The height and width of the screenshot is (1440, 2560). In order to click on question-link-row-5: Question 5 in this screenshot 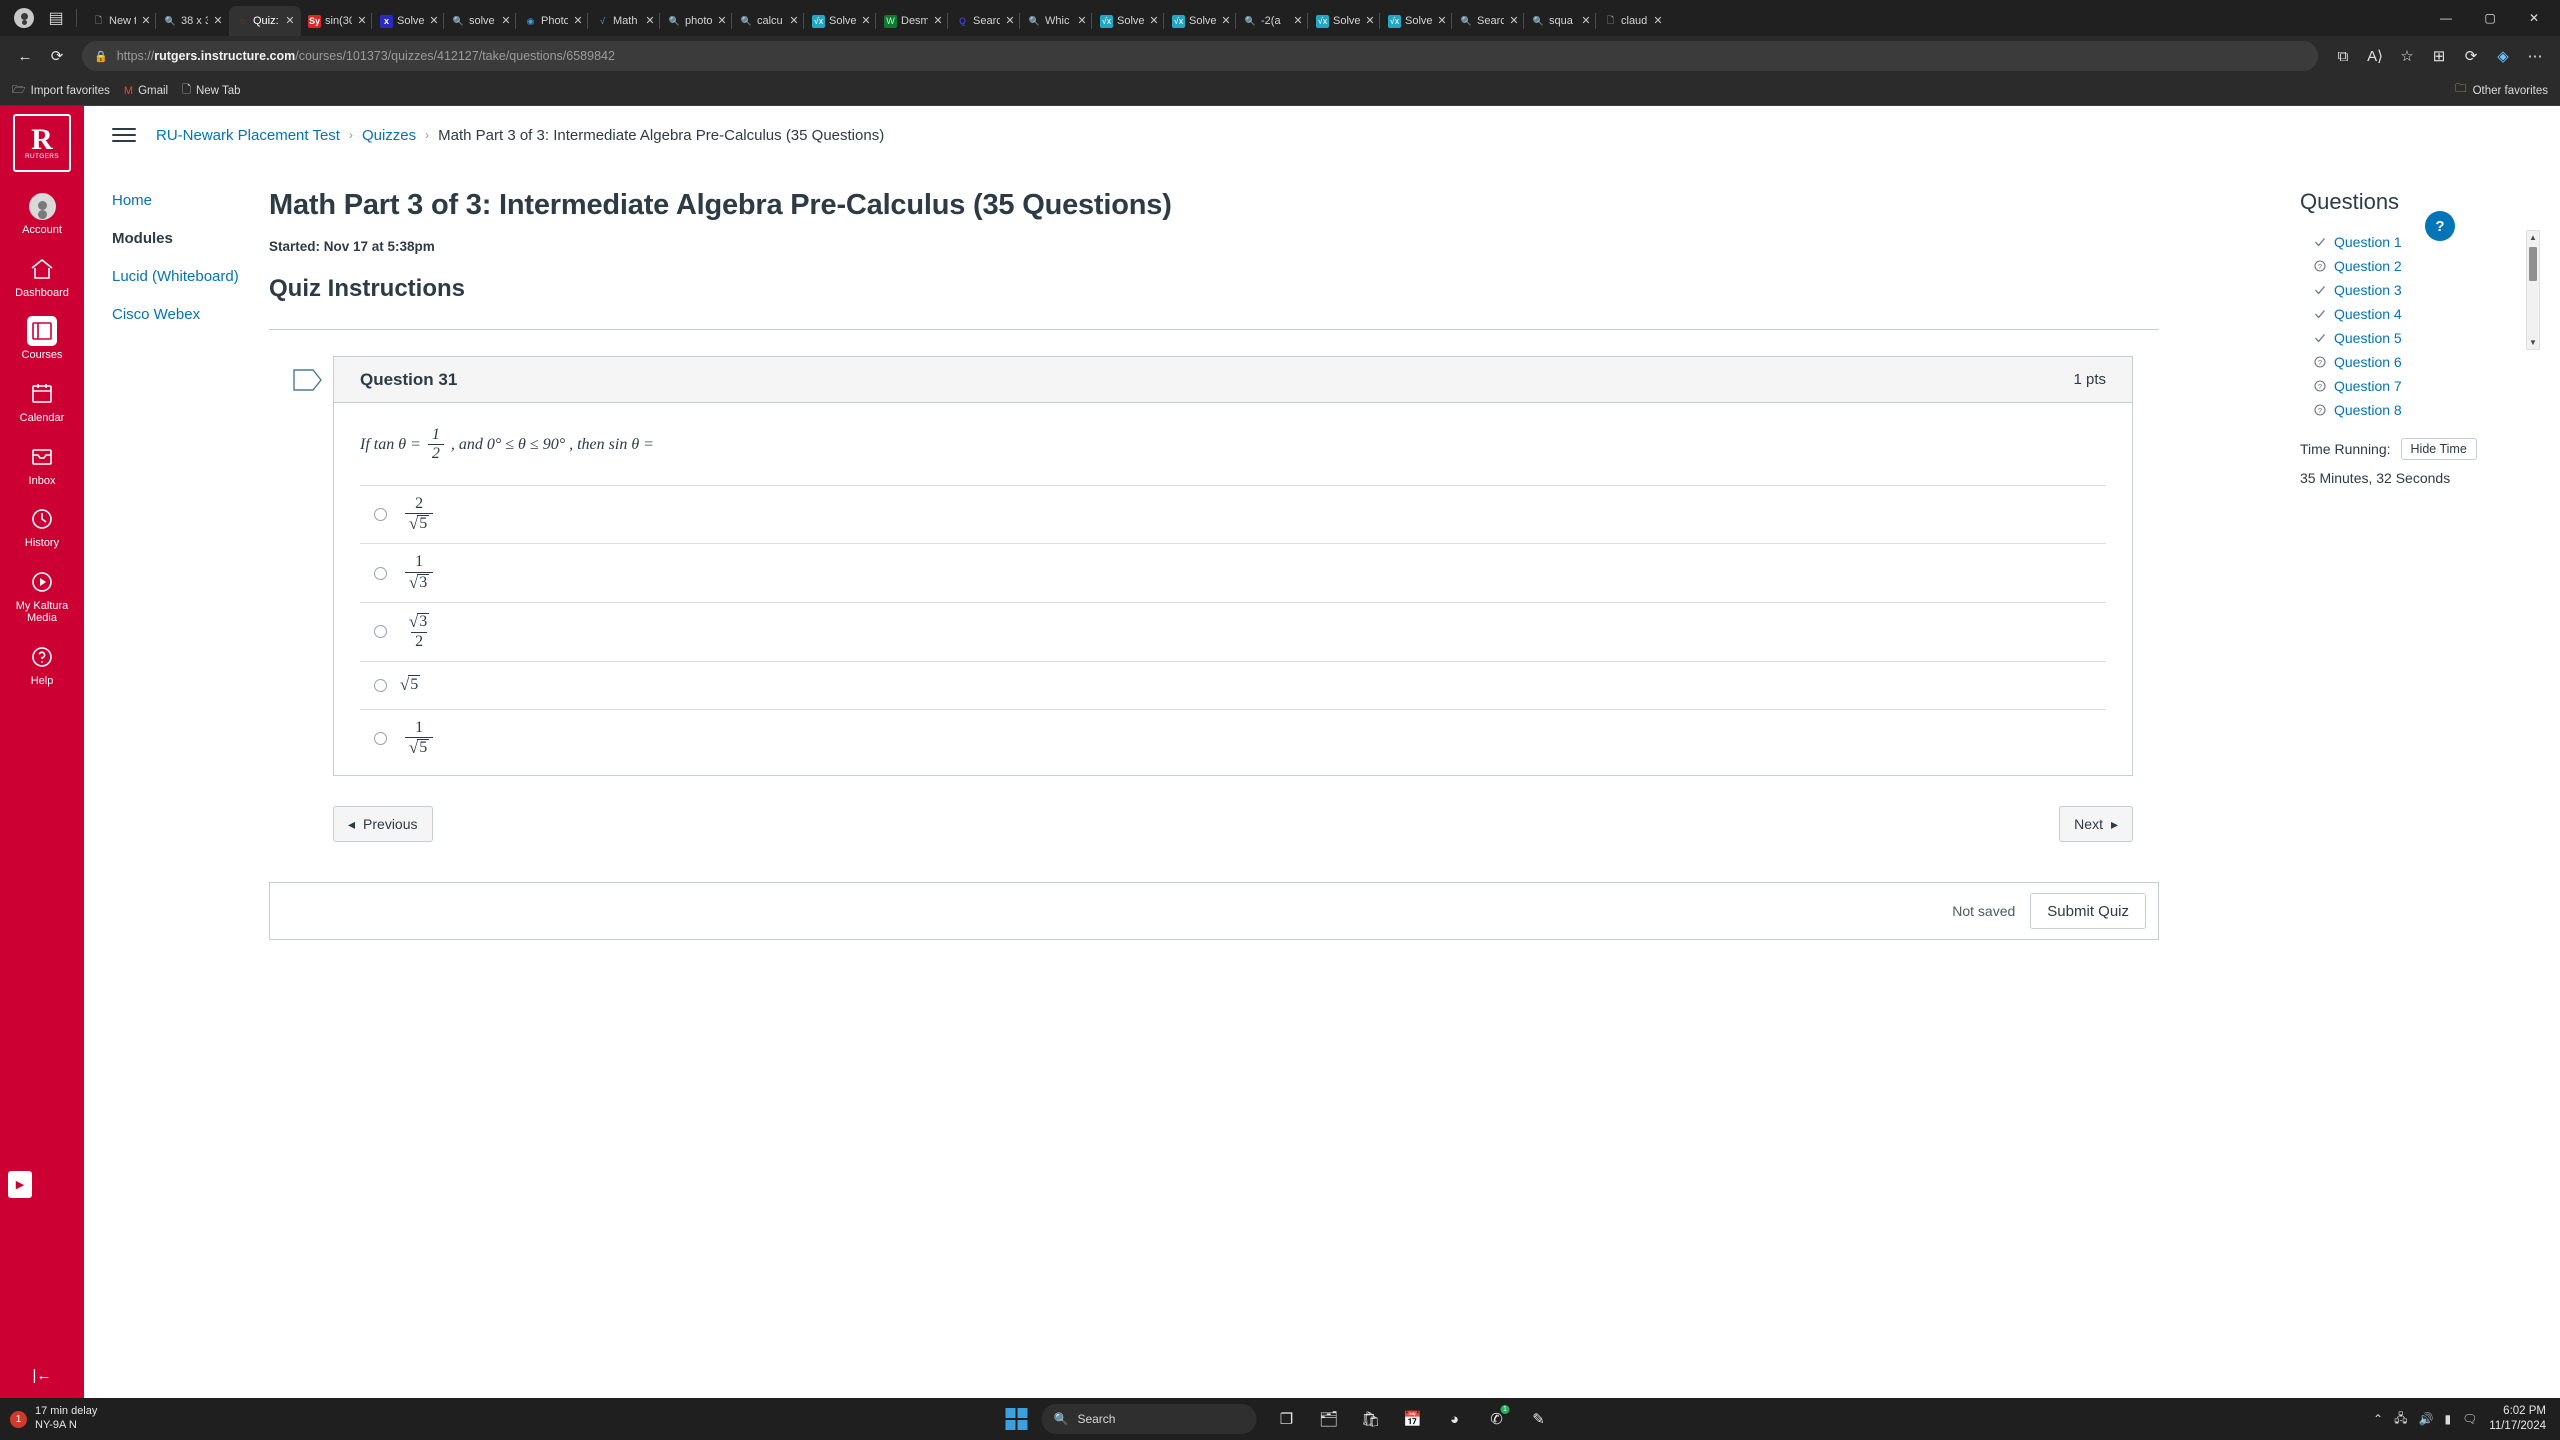, I will do `click(2419, 338)`.